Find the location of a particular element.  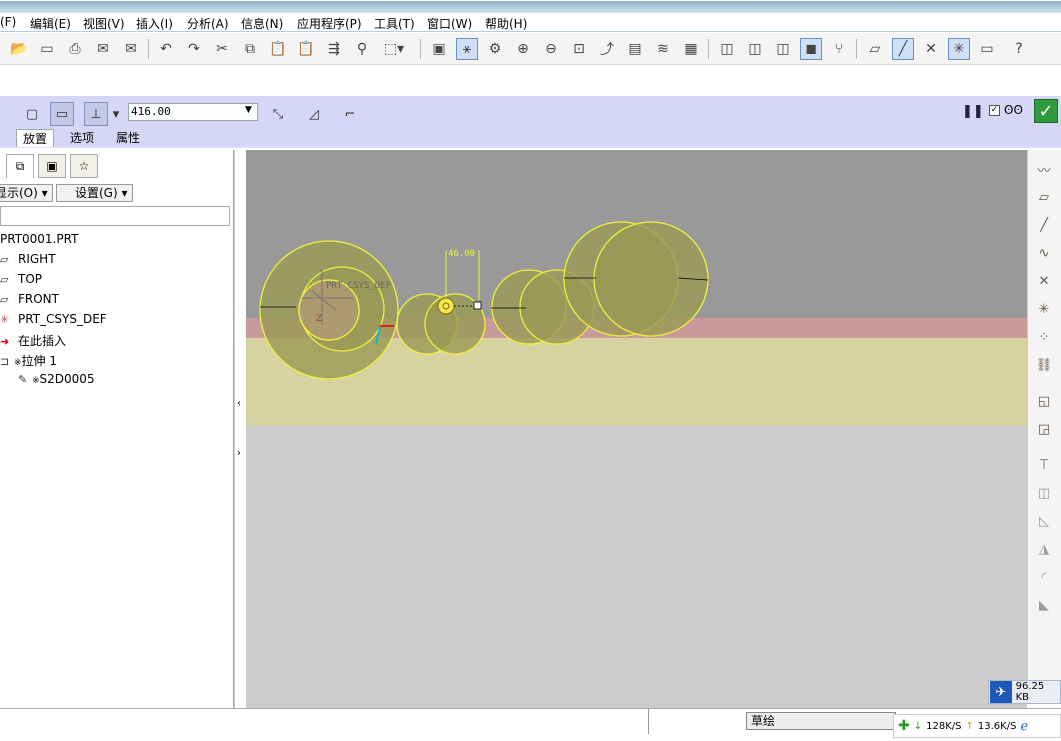

layers-icon: ≋ is located at coordinates (663, 49).